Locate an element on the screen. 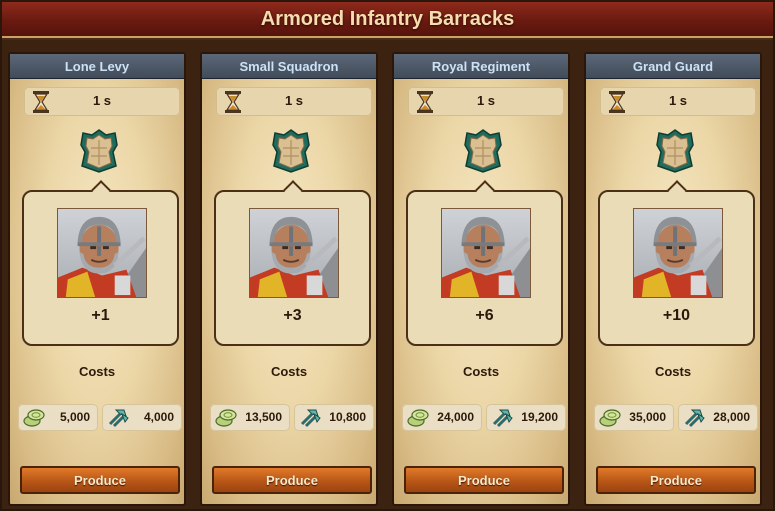 The width and height of the screenshot is (775, 511). cost-coins: 5,000 is located at coordinates (58, 417).